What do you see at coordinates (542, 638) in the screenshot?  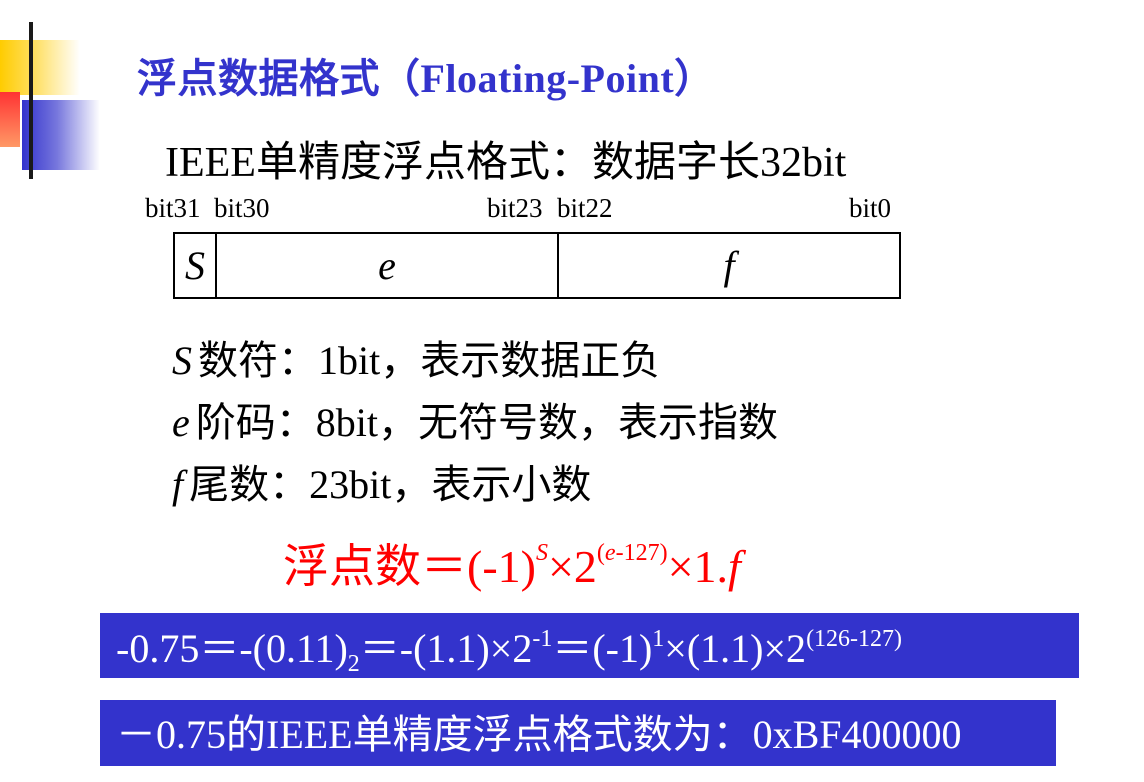 I see `example-neg1-exponent: -1` at bounding box center [542, 638].